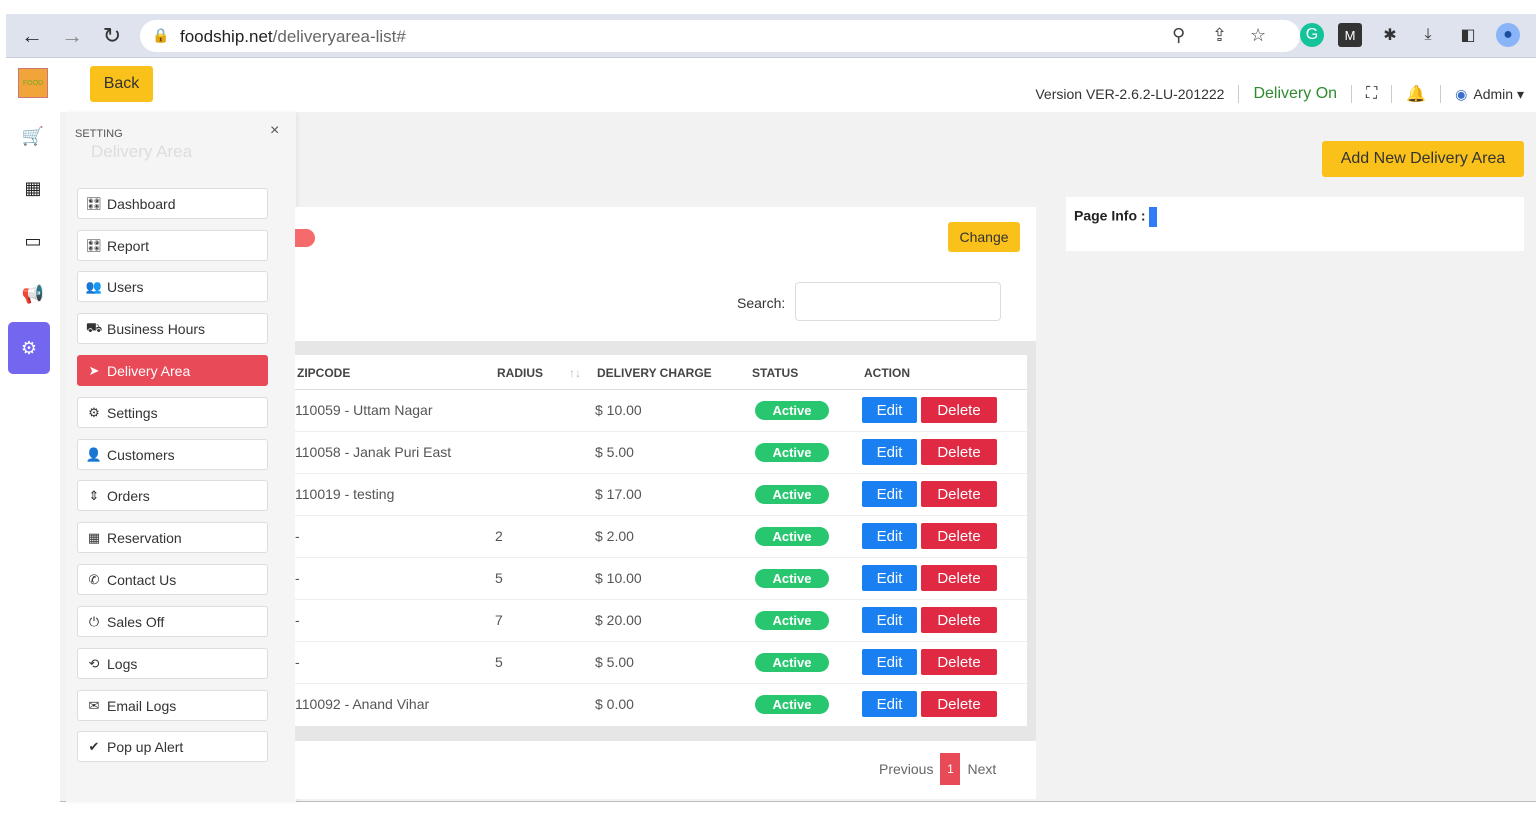 The height and width of the screenshot is (816, 1536). Describe the element at coordinates (981, 769) in the screenshot. I see `pagination-next: Next` at that location.